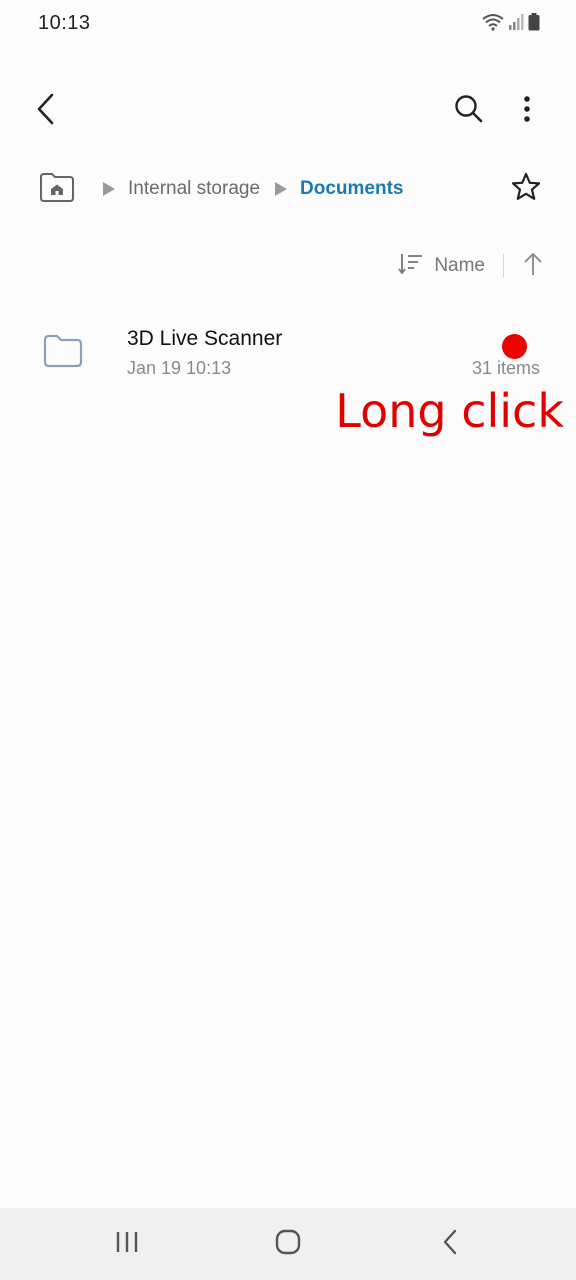 The image size is (576, 1280). Describe the element at coordinates (288, 25) in the screenshot. I see `status-bar: 10:13` at that location.